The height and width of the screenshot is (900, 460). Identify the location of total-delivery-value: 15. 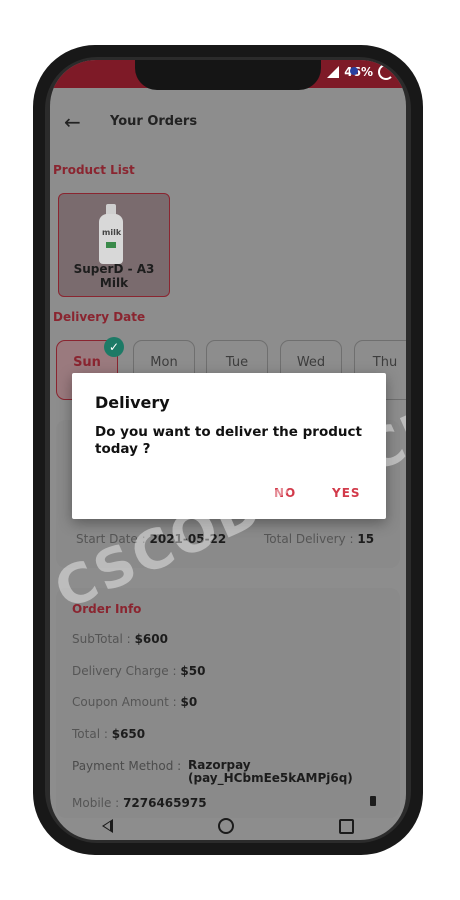
(366, 539).